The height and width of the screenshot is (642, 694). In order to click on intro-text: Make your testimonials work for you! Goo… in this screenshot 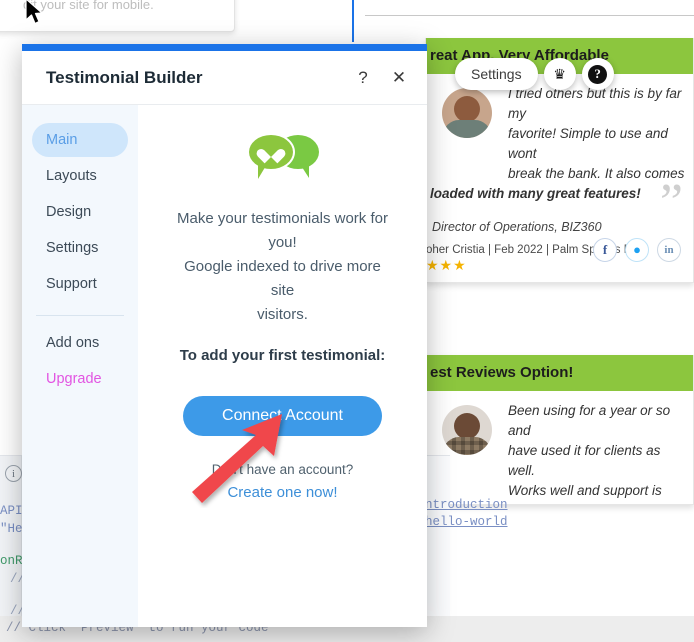, I will do `click(282, 267)`.